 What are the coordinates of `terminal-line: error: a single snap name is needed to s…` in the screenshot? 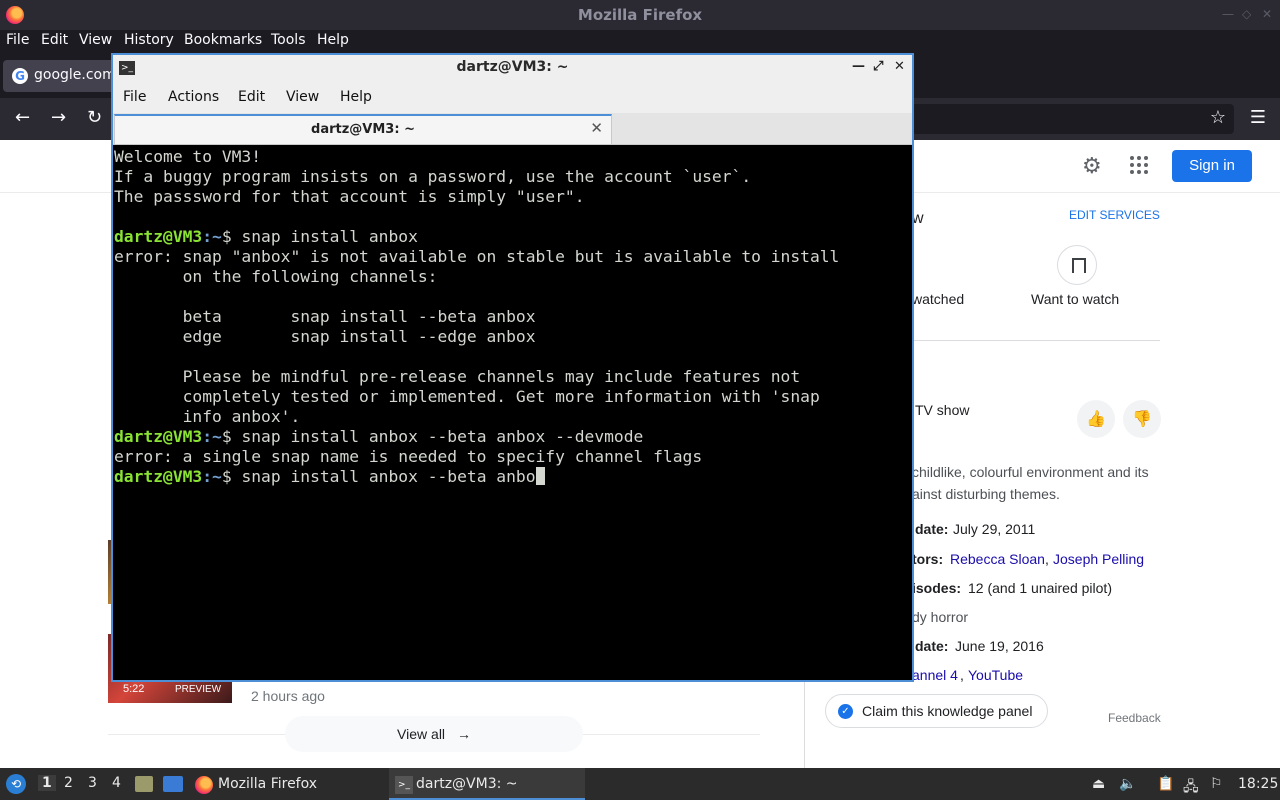 It's located at (408, 456).